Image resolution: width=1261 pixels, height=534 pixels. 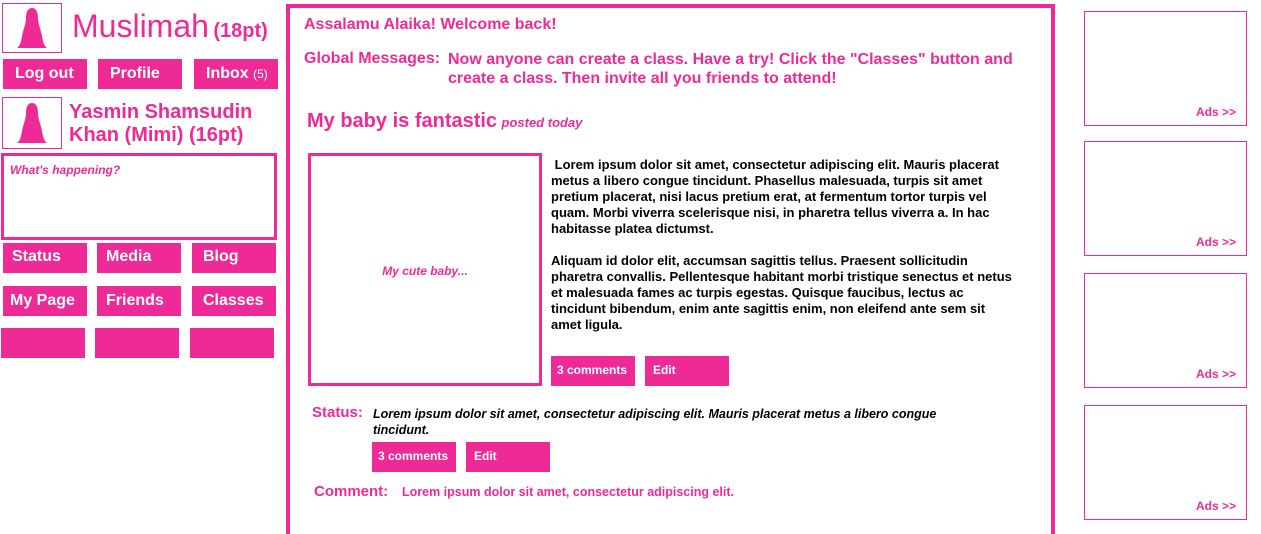 What do you see at coordinates (161, 123) in the screenshot?
I see `friend-name: Yasmin Shamsudin Khan (Mimi) (16pt)` at bounding box center [161, 123].